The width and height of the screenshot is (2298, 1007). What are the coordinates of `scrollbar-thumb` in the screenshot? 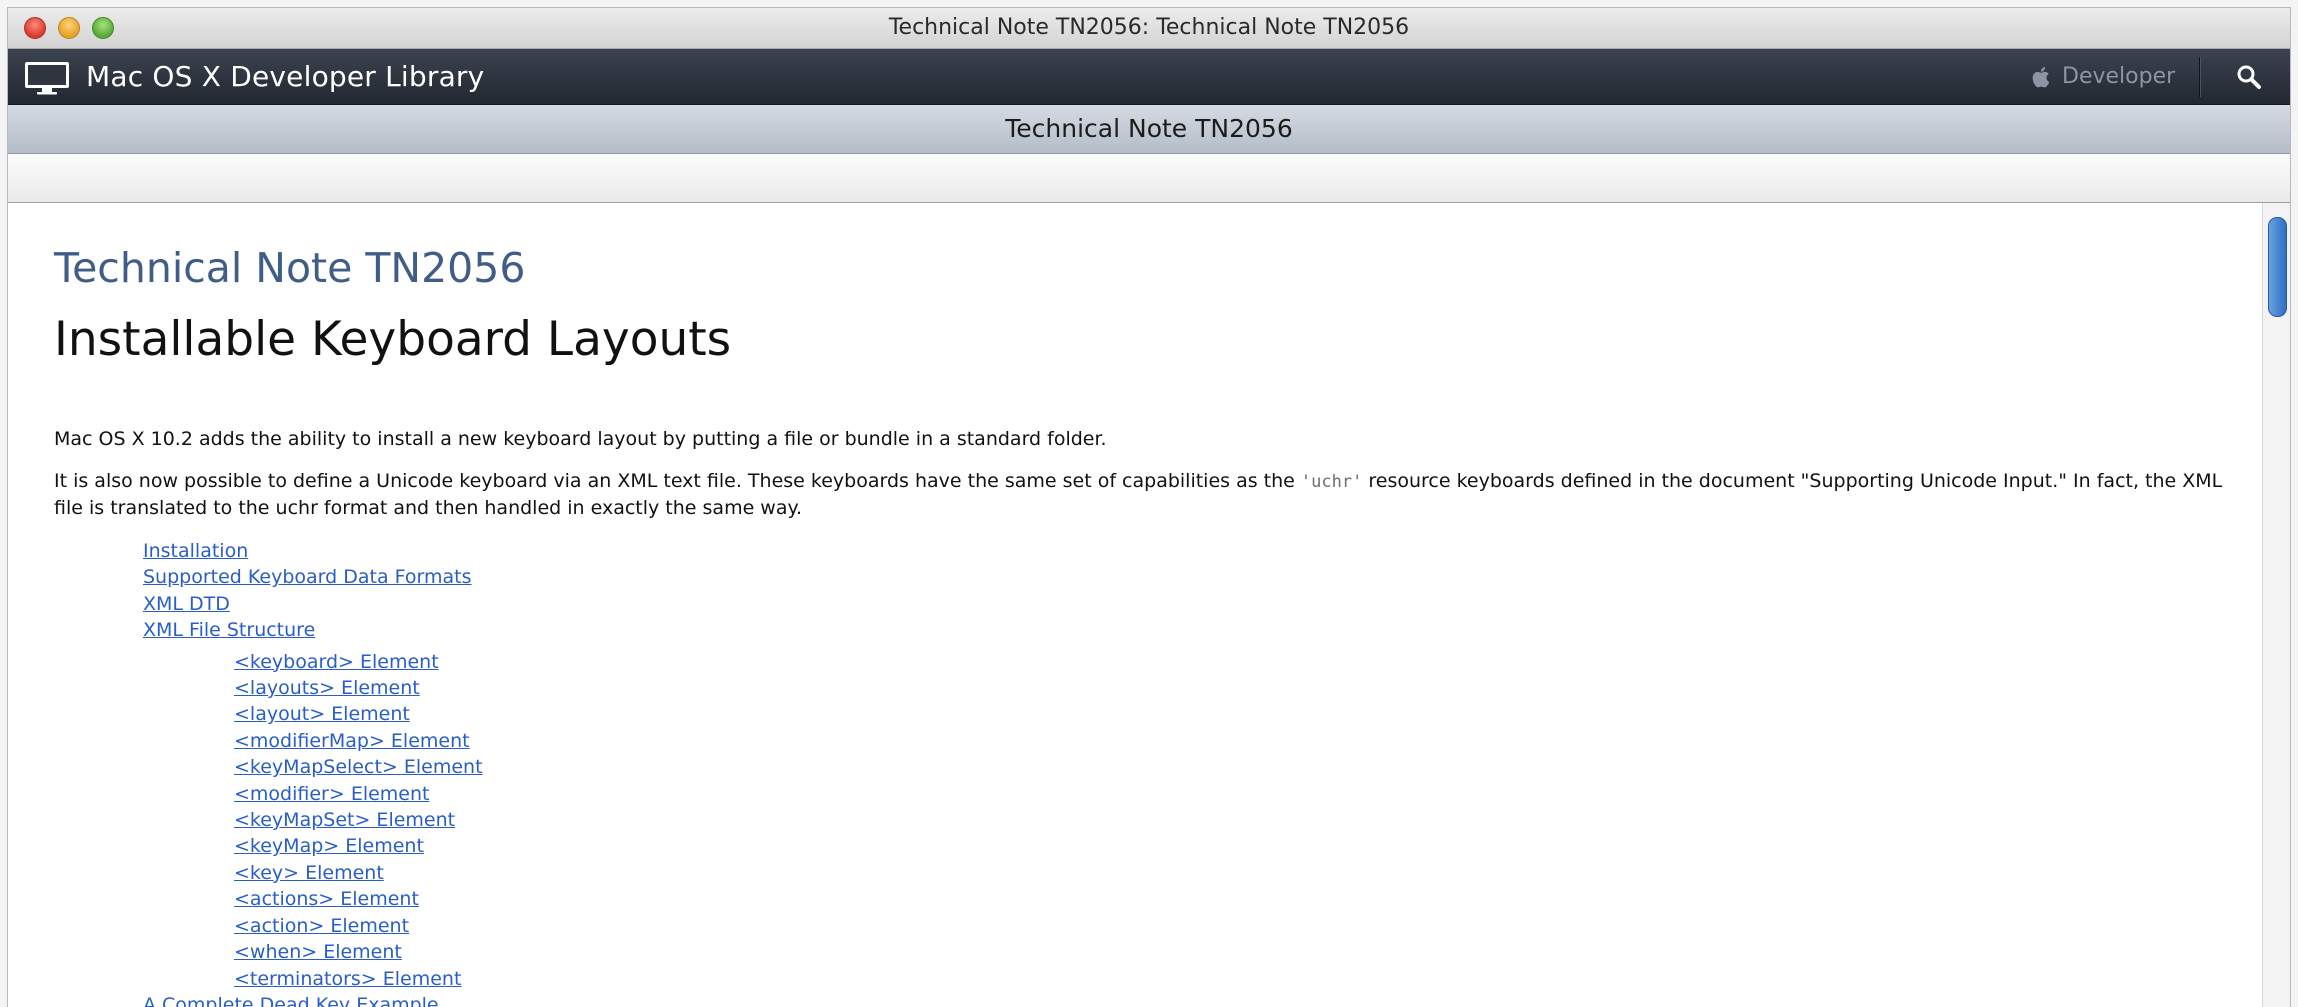 It's located at (2277, 267).